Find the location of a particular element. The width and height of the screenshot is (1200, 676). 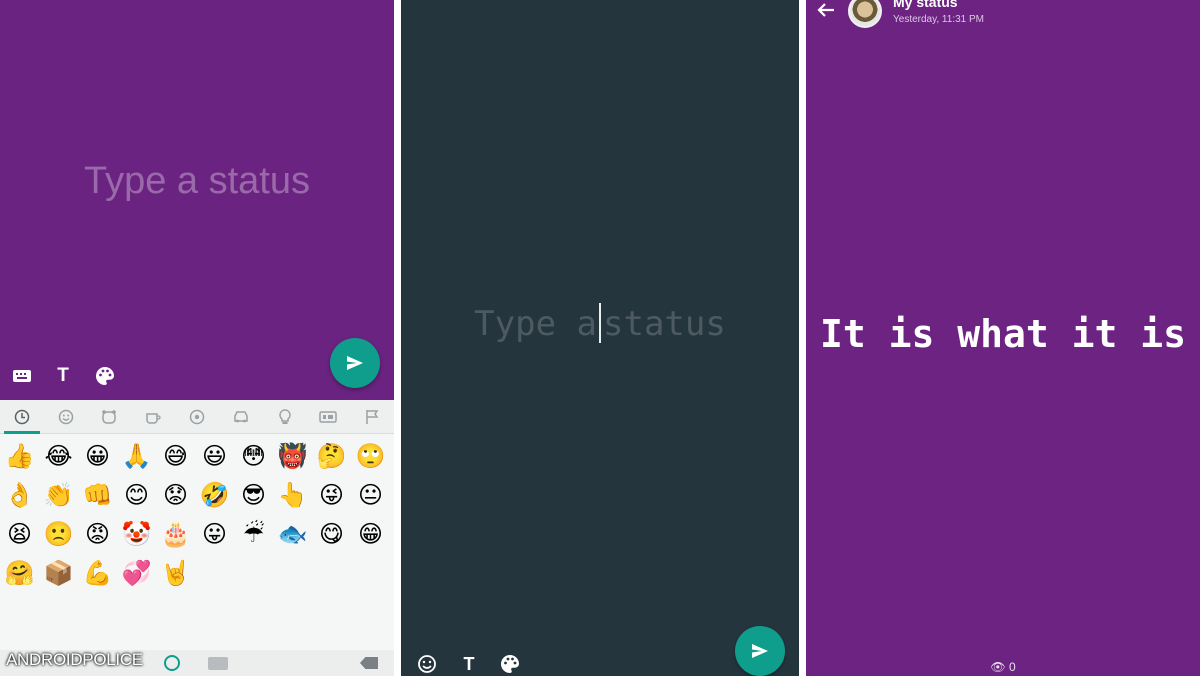

eye-icon: 👁 is located at coordinates (998, 667).